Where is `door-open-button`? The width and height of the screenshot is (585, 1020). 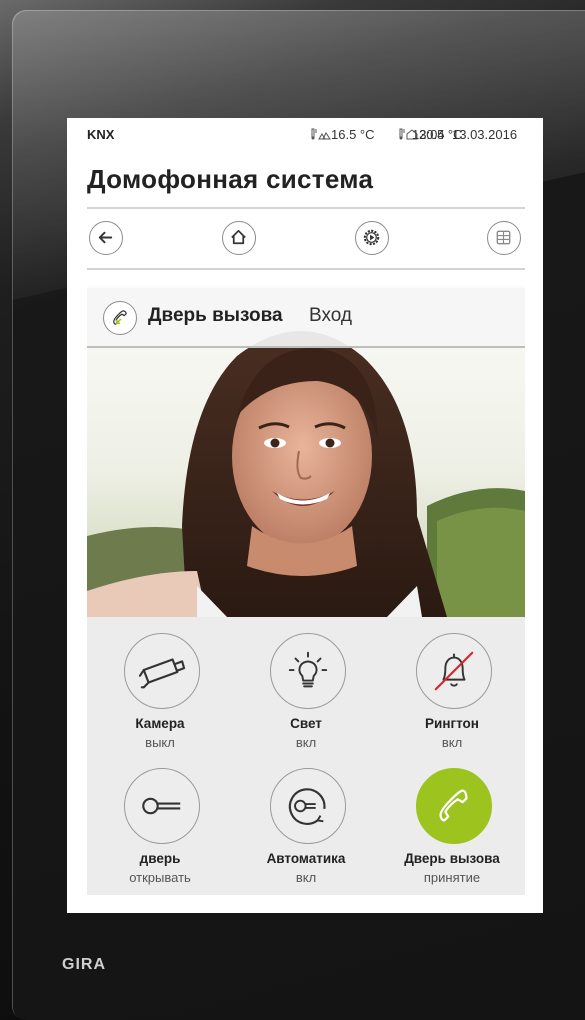
door-open-button is located at coordinates (162, 806).